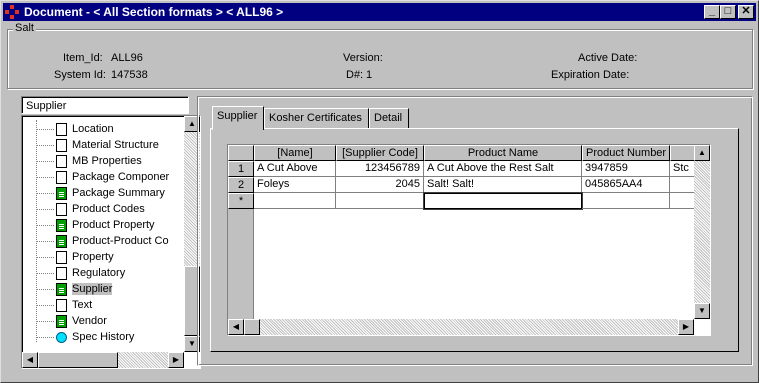 Image resolution: width=759 pixels, height=383 pixels. I want to click on system-id-label: System Id:, so click(80, 75).